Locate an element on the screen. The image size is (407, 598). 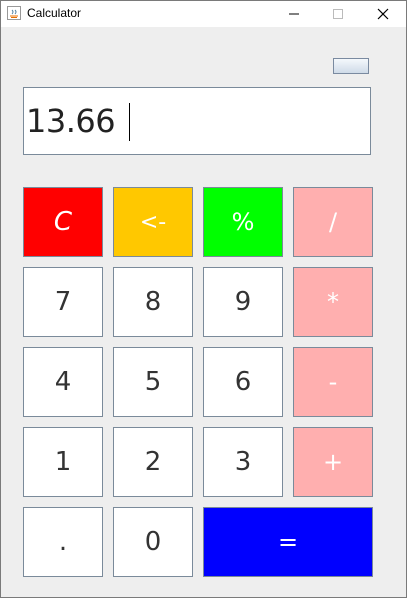
digit-2-button: 2 is located at coordinates (153, 462).